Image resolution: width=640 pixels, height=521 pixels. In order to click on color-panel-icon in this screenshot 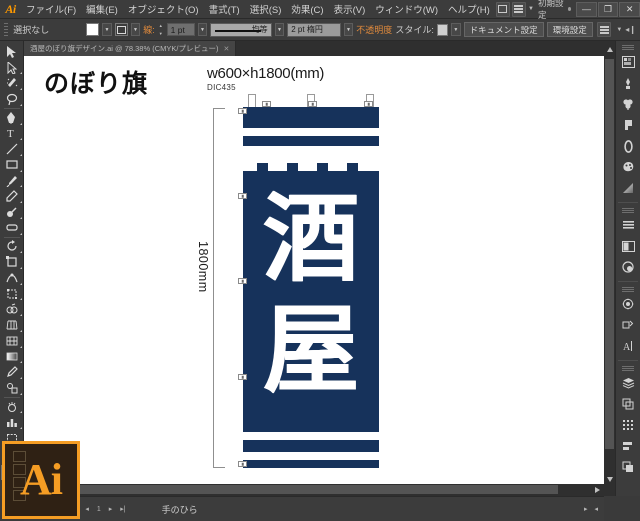, I will do `click(628, 62)`.